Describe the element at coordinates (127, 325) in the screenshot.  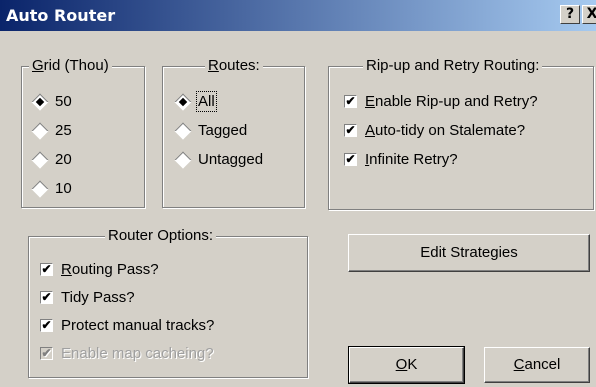
I see `protect-manual-tracks-checkbox: ✔ Protect manual tracks?` at that location.